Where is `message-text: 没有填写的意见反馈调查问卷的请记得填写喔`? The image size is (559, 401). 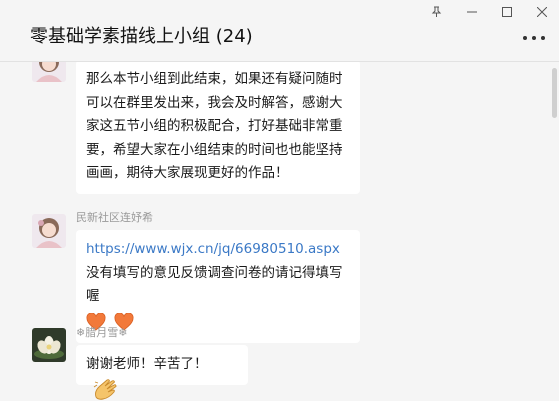
message-text: 没有填写的意见反馈调查问卷的请记得填写喔 is located at coordinates (214, 284).